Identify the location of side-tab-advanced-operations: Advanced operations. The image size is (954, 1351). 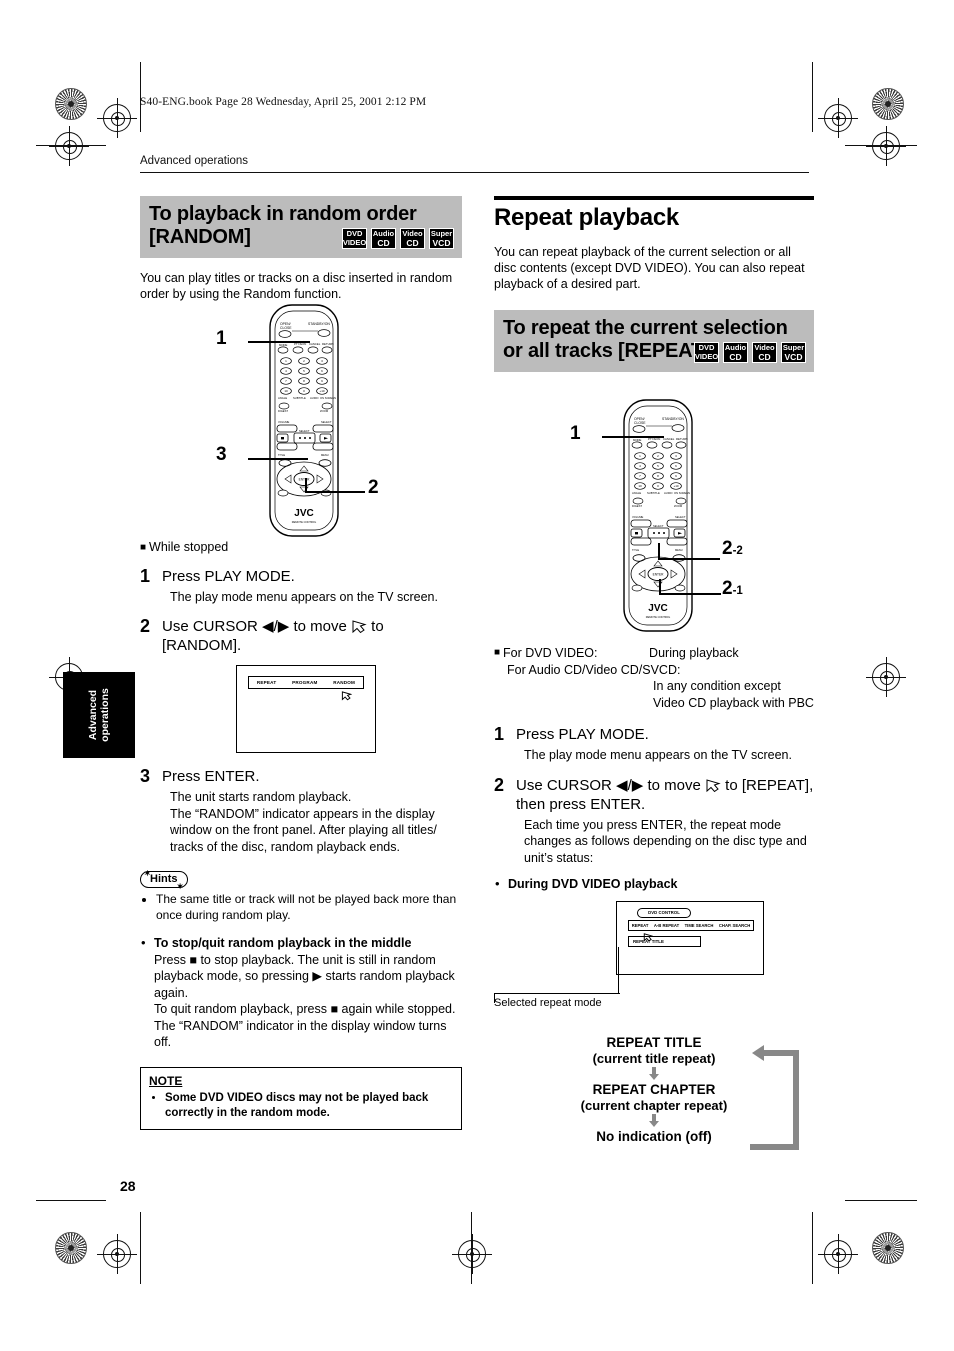
(99, 715).